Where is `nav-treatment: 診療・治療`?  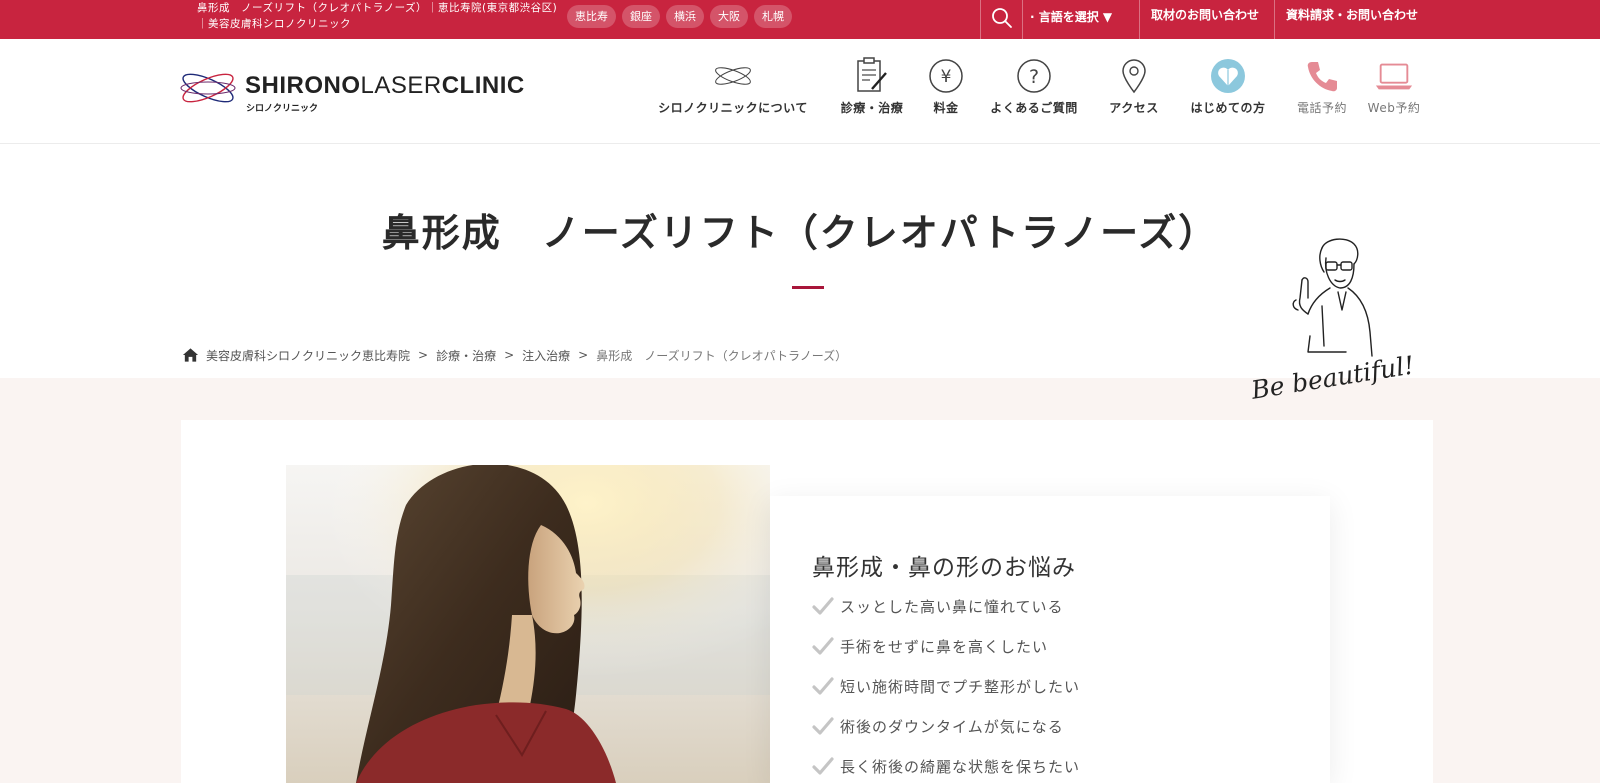 nav-treatment: 診療・治療 is located at coordinates (872, 88).